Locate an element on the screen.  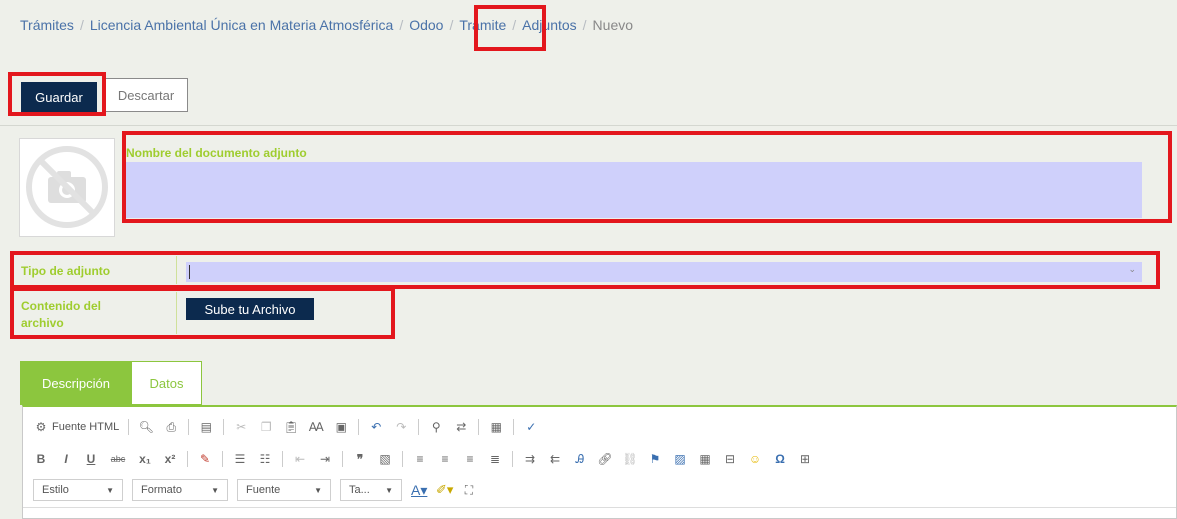
editor-toolbar-bottom-border is located at coordinates (599, 507).